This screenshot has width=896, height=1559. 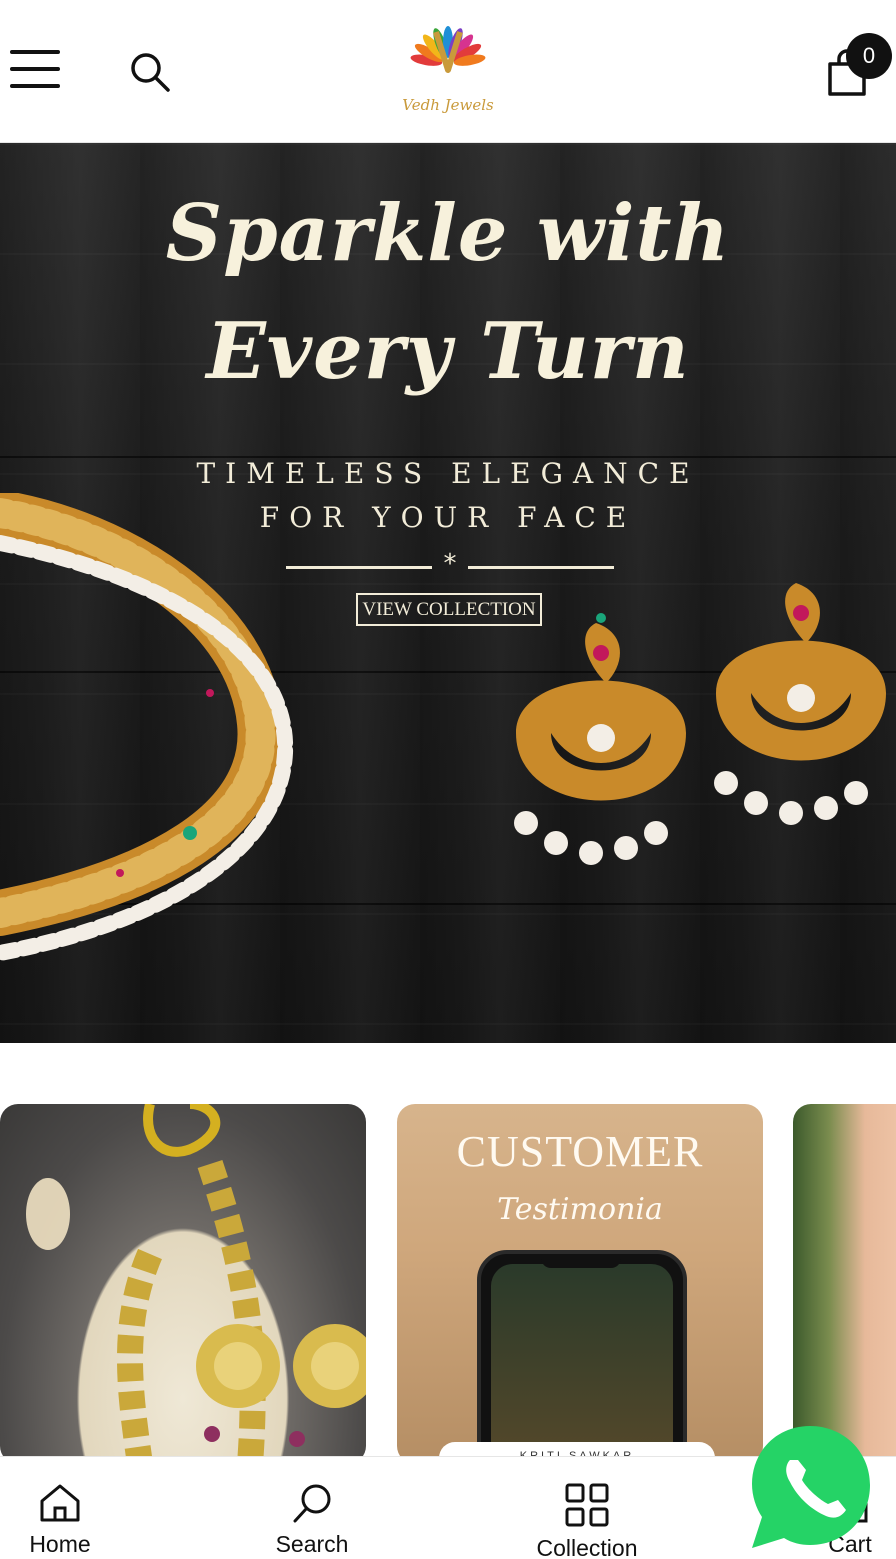 I want to click on hero-subtitle-line-2: FOR YOUR FACE, so click(x=448, y=517).